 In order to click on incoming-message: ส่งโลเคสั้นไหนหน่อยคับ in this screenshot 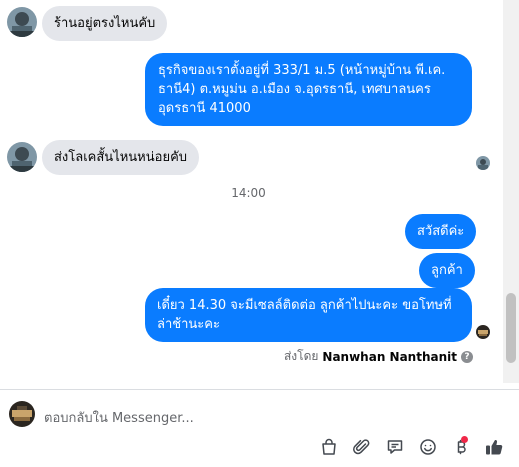, I will do `click(121, 157)`.